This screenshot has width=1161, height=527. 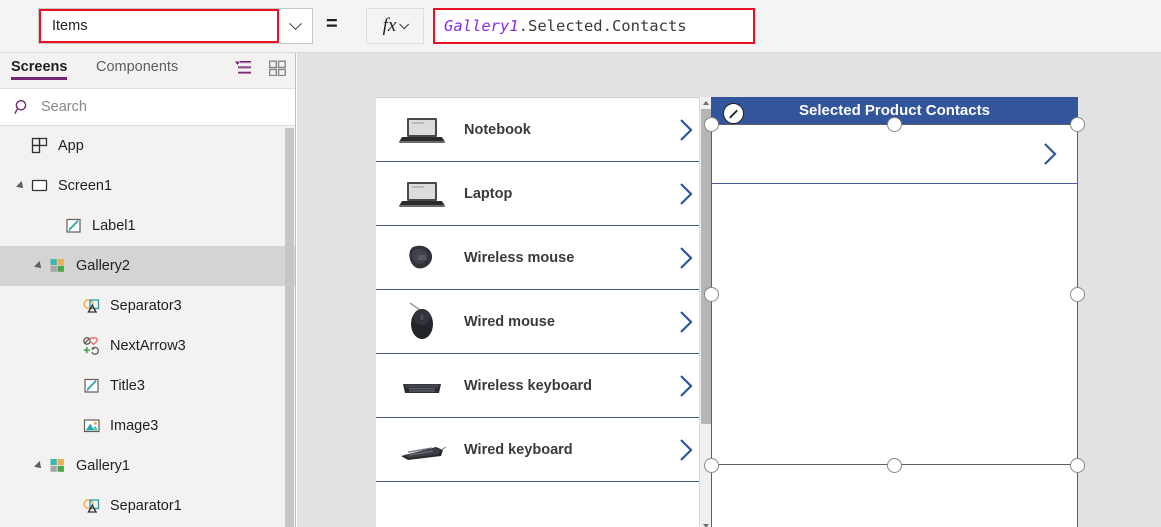 What do you see at coordinates (1077, 294) in the screenshot?
I see `resize-handle-middle-right` at bounding box center [1077, 294].